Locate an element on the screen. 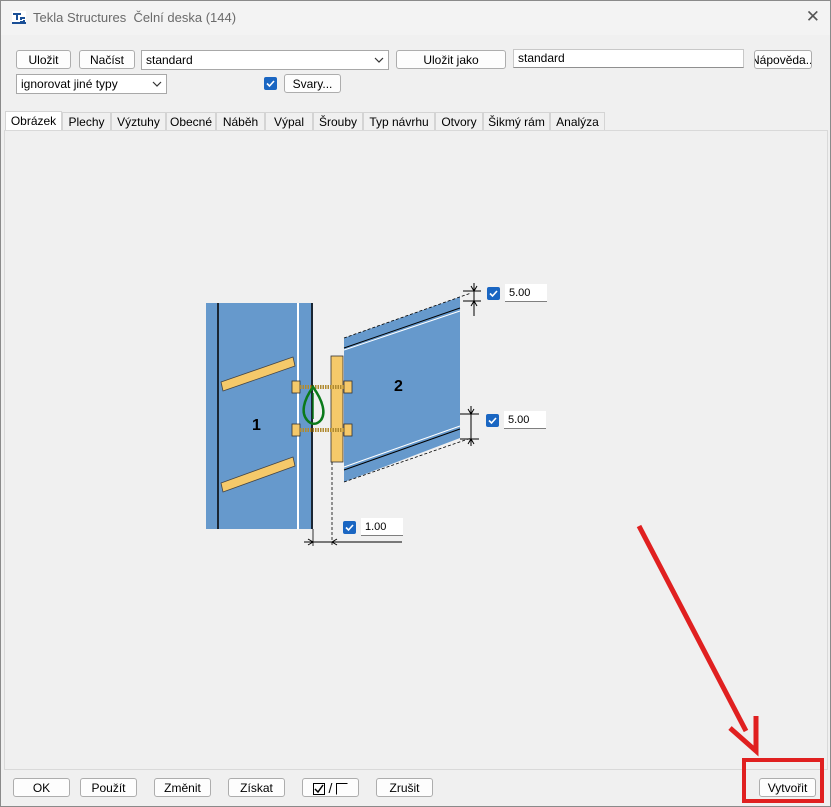  empty-box-icon is located at coordinates (341, 789).